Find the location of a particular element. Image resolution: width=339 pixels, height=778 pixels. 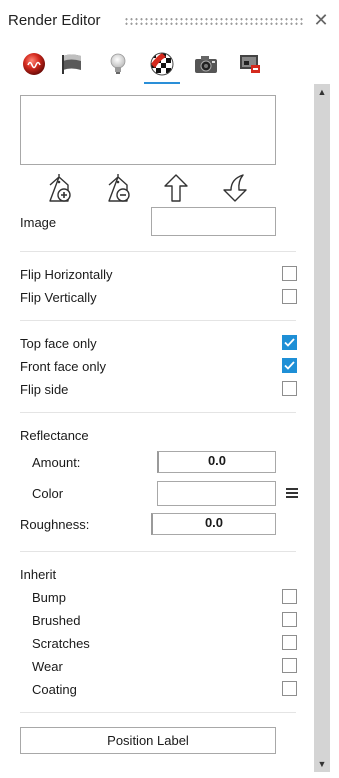

remove-image-button is located at coordinates (119, 188).